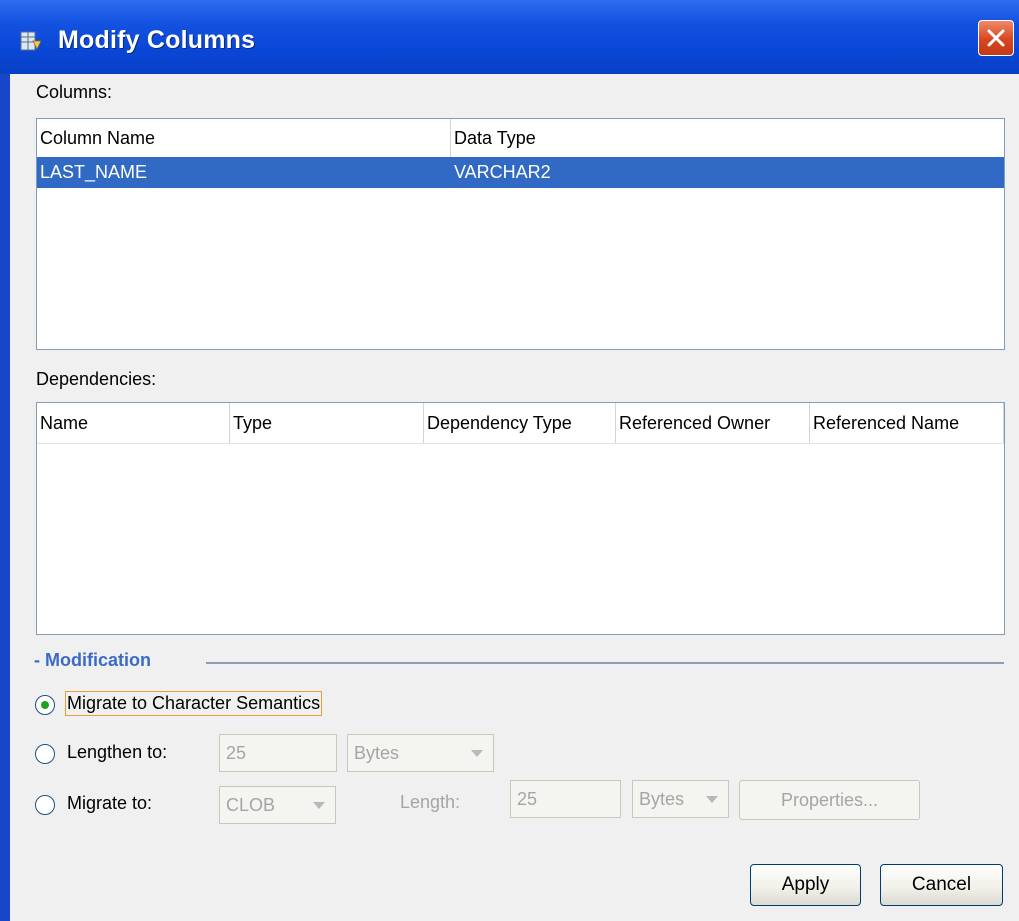 The width and height of the screenshot is (1019, 921). I want to click on length-label: Length:, so click(430, 802).